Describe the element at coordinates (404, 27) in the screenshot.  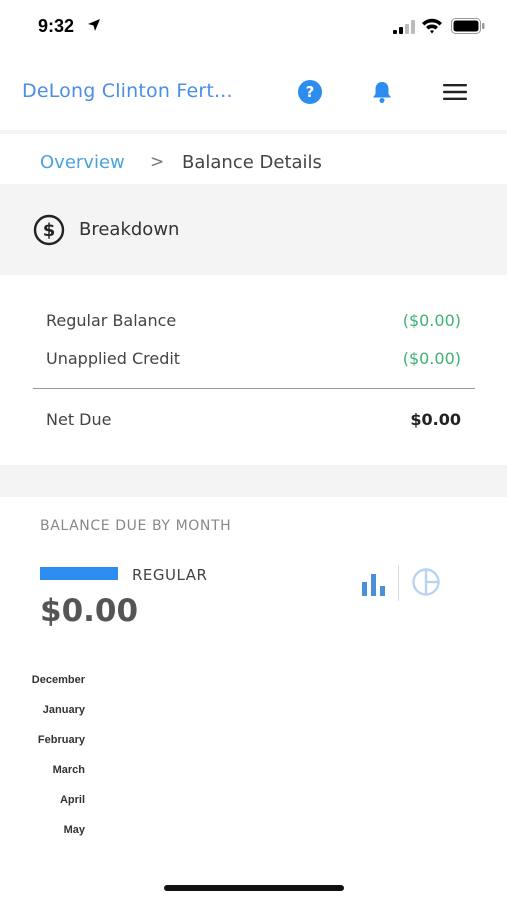
I see `cellular-signal-icon` at that location.